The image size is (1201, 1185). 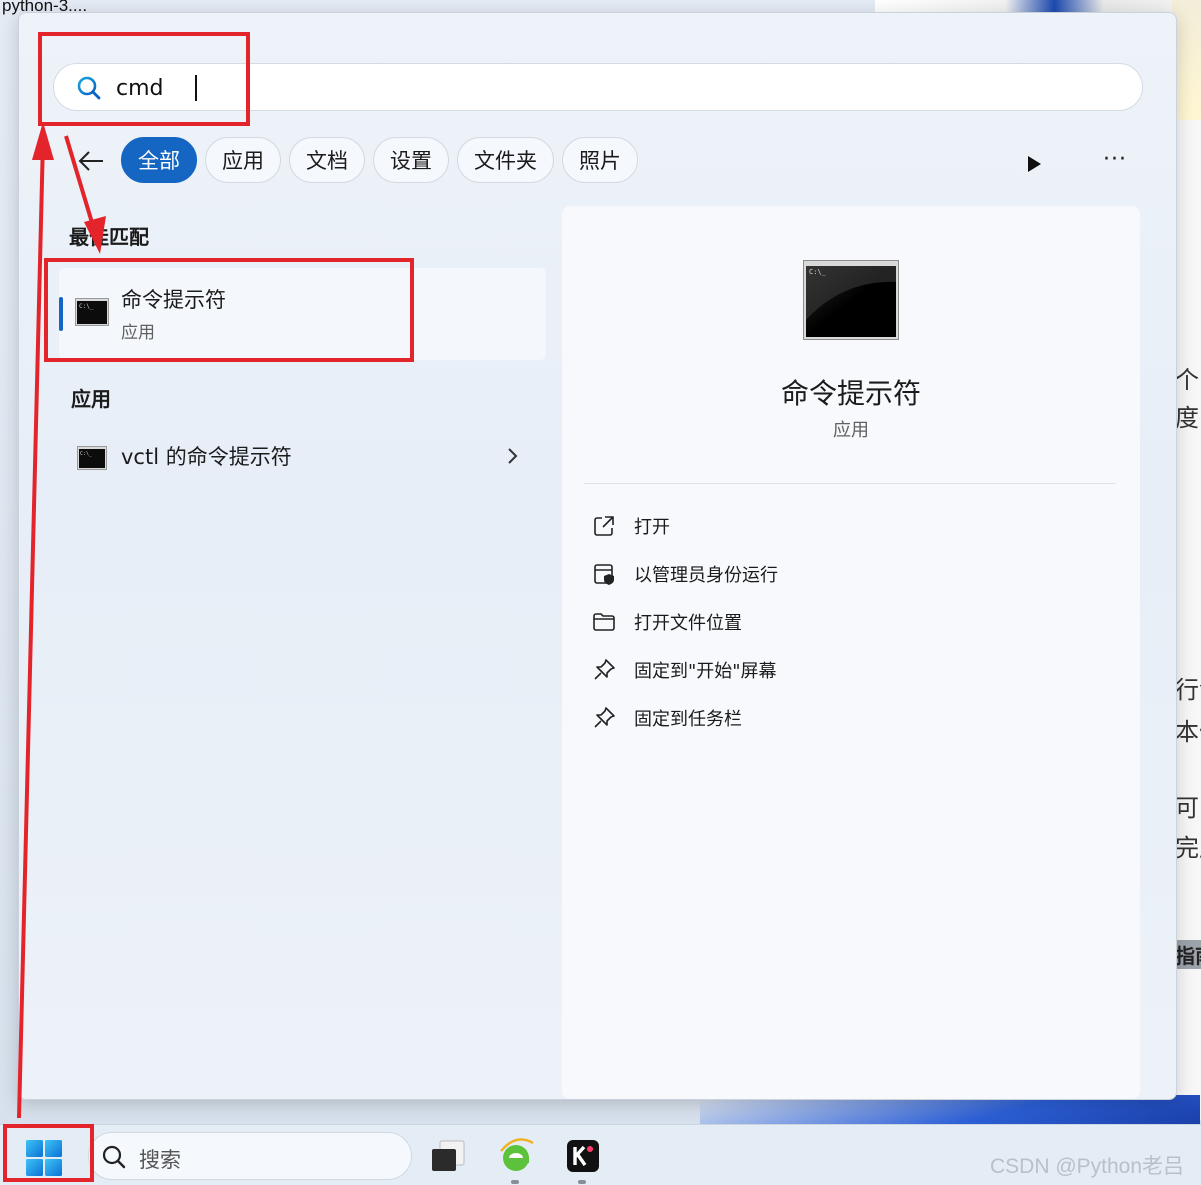 What do you see at coordinates (604, 574) in the screenshot?
I see `run-as-admin-icon` at bounding box center [604, 574].